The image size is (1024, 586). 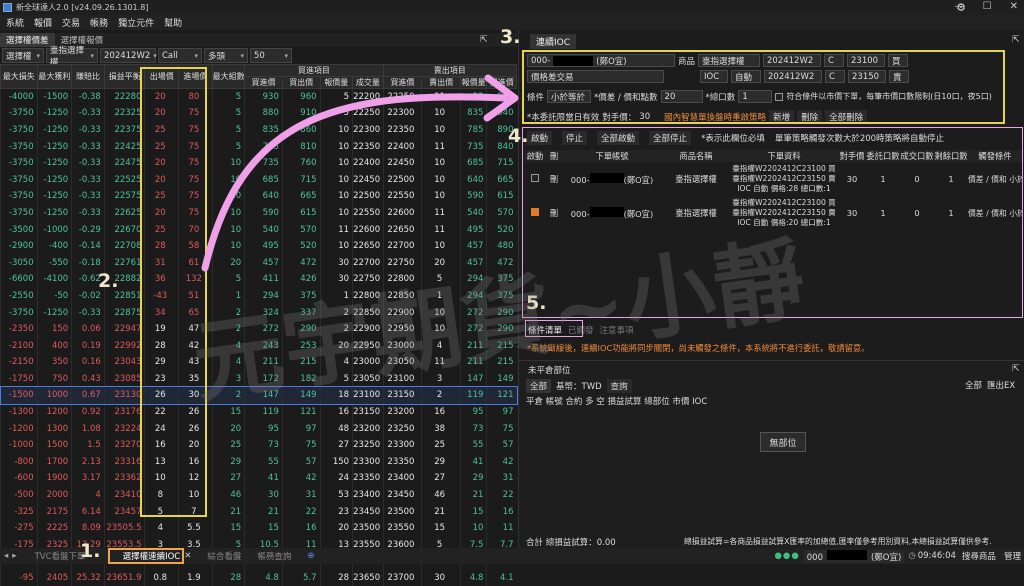 I want to click on table-cell: 0.8, so click(x=161, y=577).